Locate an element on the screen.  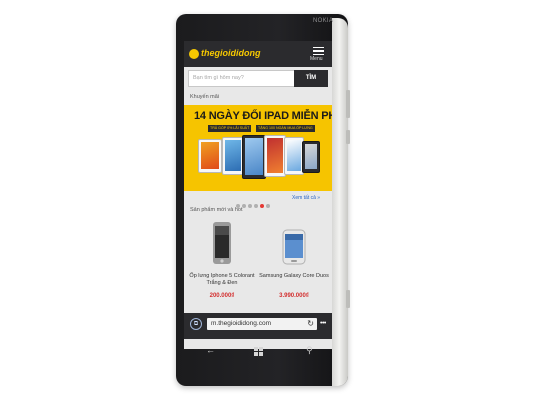
promo-banner-title: 14 NGÀY ĐỔI IPAD MIỄN PHÍ is located at coordinates (263, 116).